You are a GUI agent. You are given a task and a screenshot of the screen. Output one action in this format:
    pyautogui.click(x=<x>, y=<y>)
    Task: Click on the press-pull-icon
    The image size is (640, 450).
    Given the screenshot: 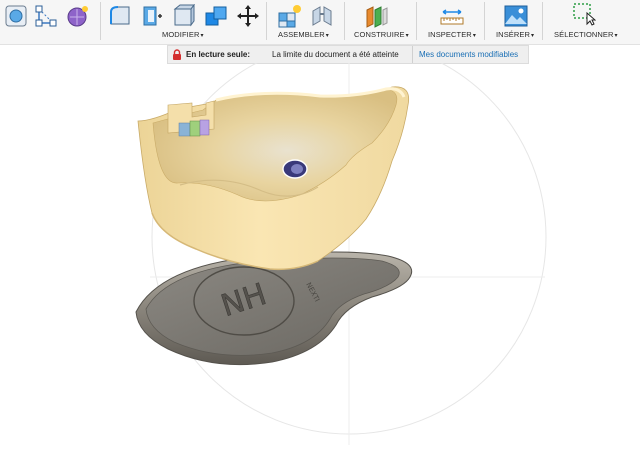 What is the action you would take?
    pyautogui.click(x=120, y=16)
    